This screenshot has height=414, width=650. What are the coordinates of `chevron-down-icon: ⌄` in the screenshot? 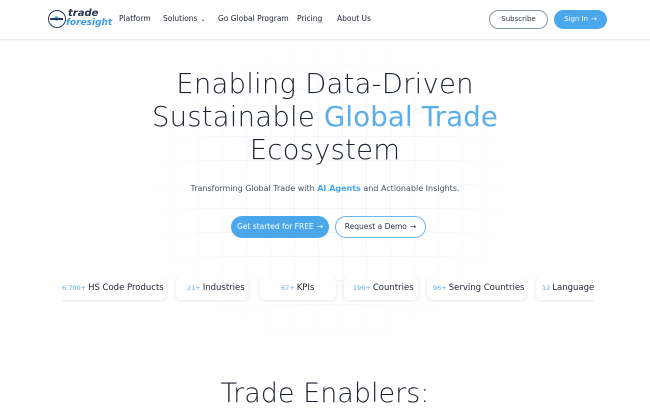 It's located at (203, 19).